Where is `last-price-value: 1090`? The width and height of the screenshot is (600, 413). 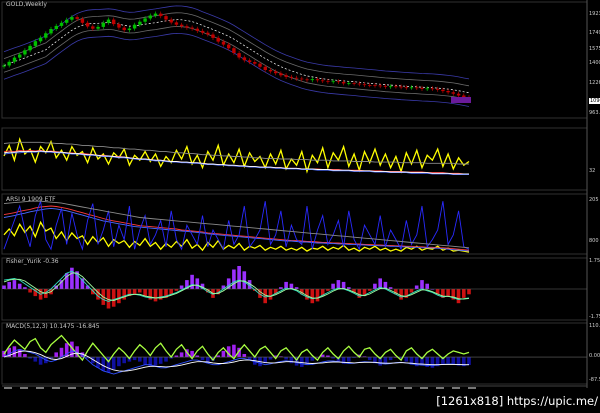 last-price-value: 1090 is located at coordinates (594, 101).